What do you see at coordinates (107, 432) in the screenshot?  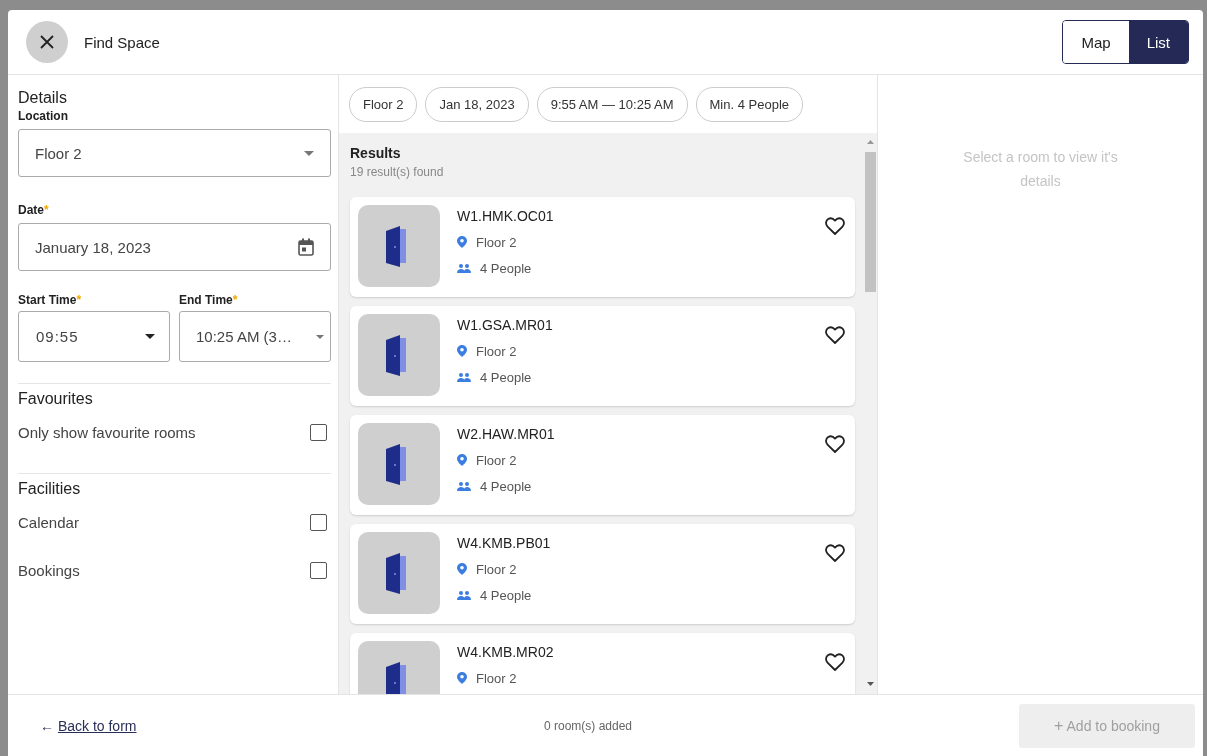 I see `option-label: Only show favourite rooms` at bounding box center [107, 432].